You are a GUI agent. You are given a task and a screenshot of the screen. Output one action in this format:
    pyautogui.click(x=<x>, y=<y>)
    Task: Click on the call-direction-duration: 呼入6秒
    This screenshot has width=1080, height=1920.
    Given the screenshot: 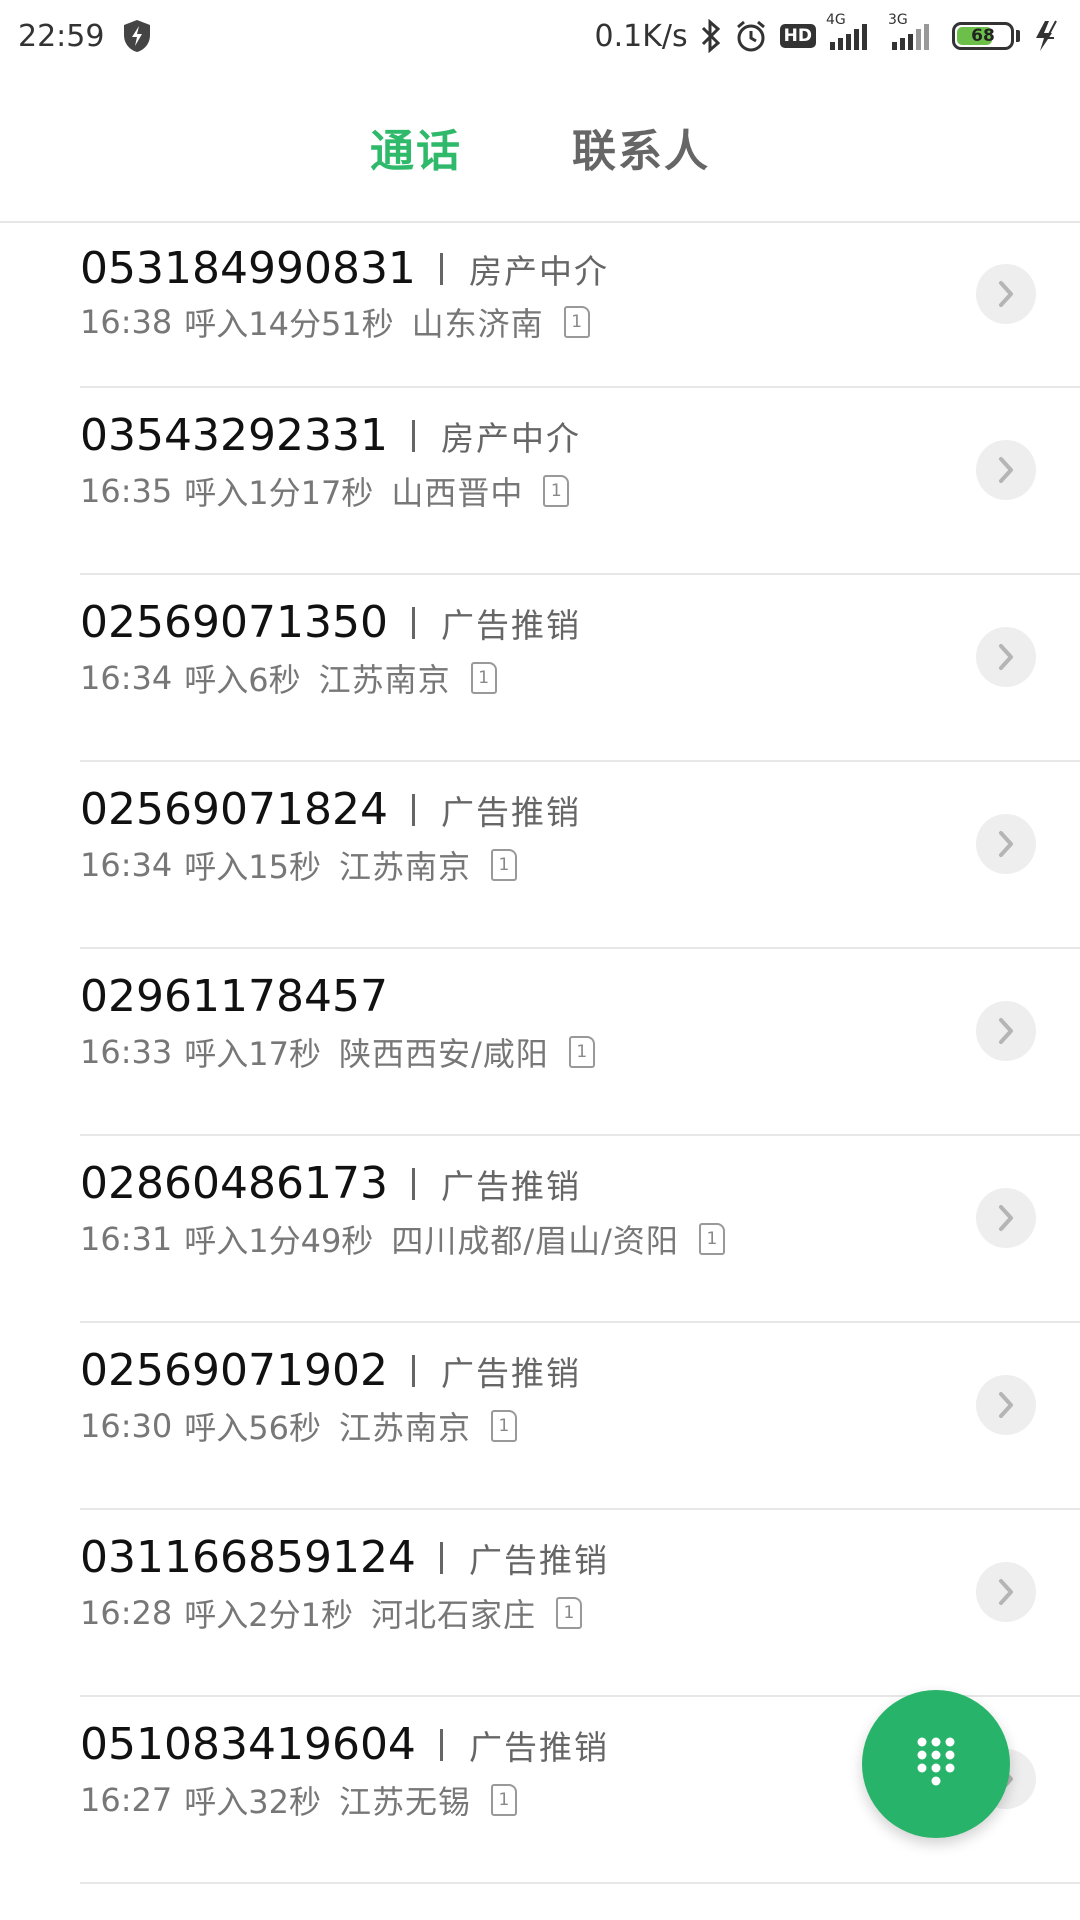 What is the action you would take?
    pyautogui.click(x=242, y=680)
    